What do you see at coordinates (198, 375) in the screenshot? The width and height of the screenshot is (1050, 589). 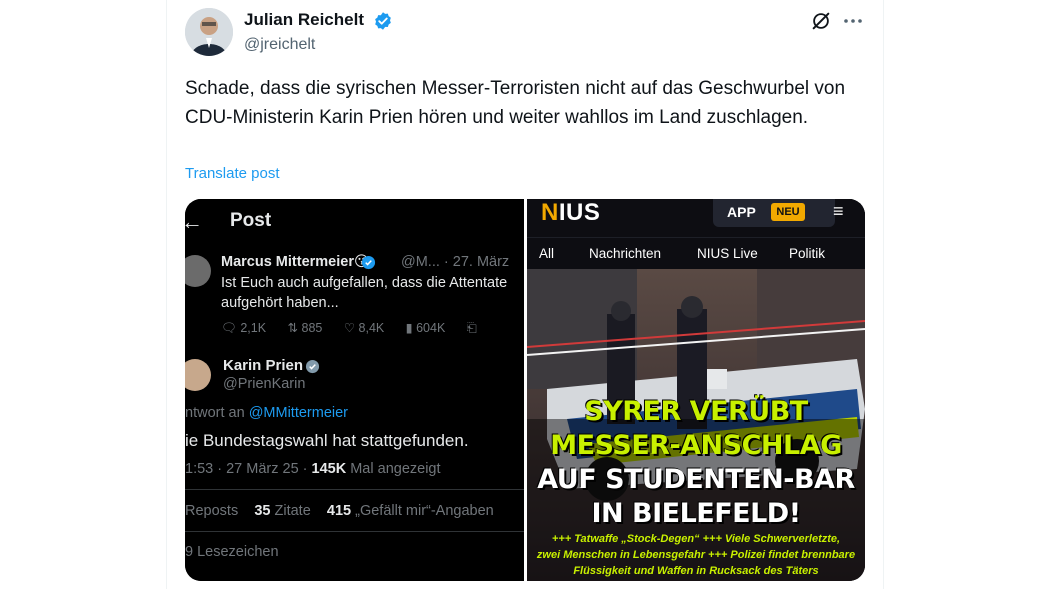 I see `reply-avatar` at bounding box center [198, 375].